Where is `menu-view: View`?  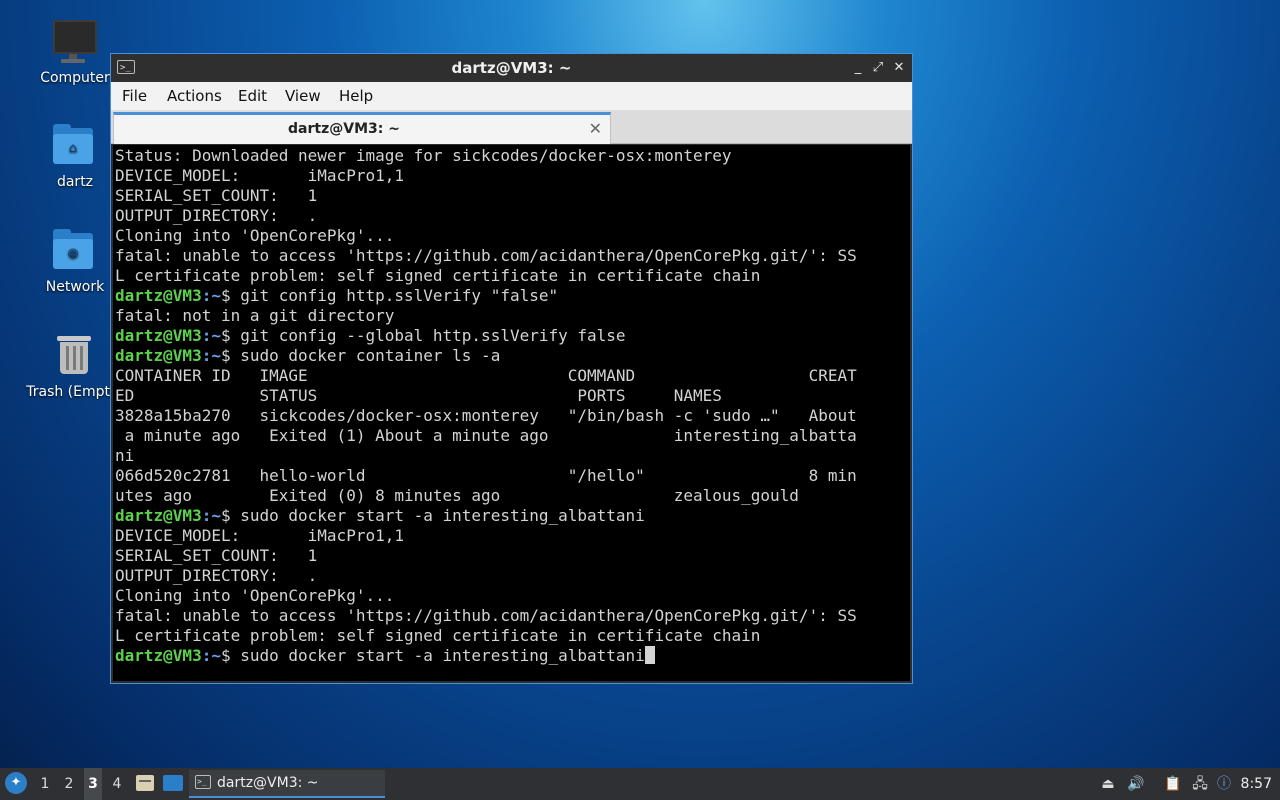
menu-view: View is located at coordinates (303, 96).